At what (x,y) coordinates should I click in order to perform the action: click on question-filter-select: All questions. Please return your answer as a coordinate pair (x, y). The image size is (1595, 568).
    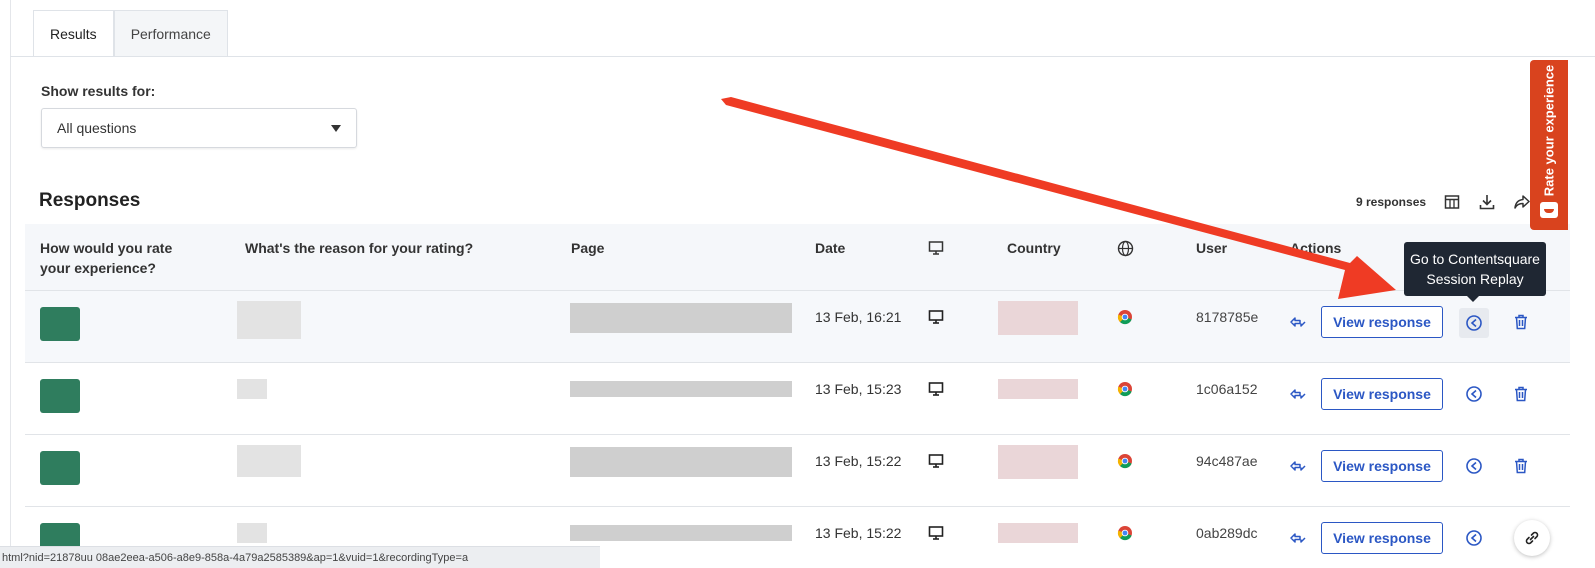
    Looking at the image, I should click on (199, 128).